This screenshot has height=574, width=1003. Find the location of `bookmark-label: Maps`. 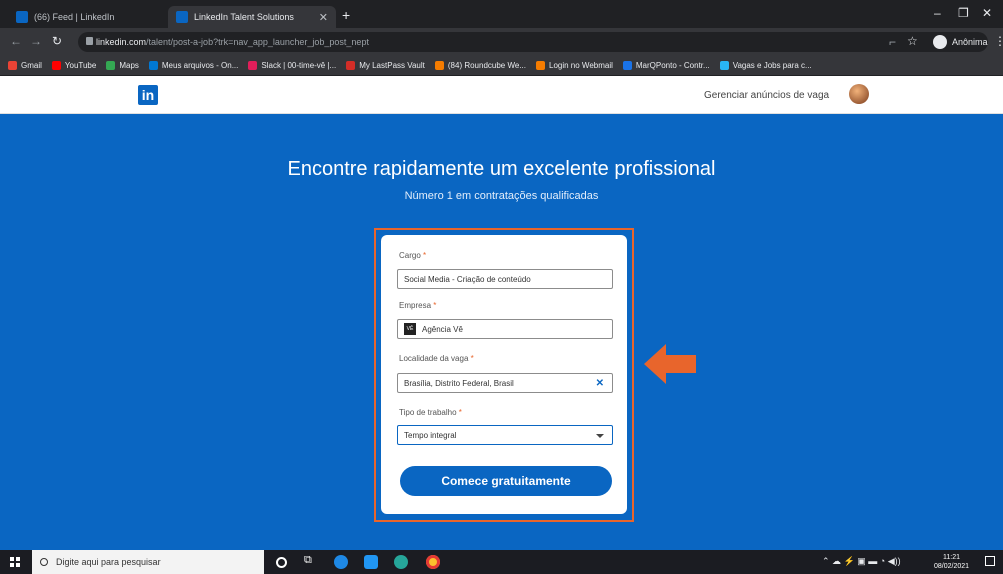

bookmark-label: Maps is located at coordinates (129, 65).